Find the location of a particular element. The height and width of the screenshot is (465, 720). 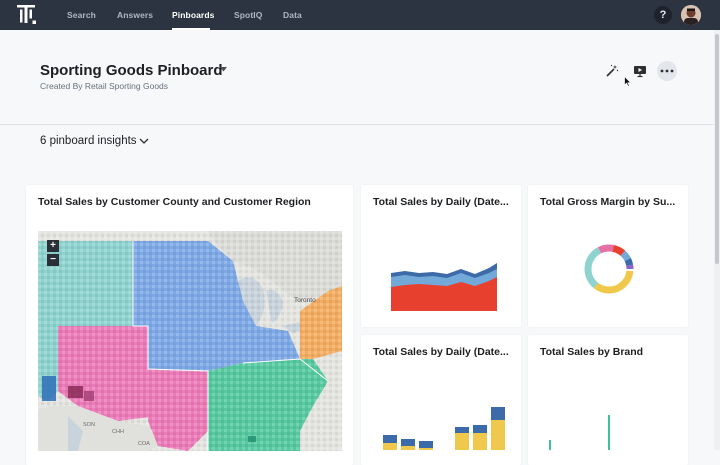

scrollbar-thumb is located at coordinates (717, 149).